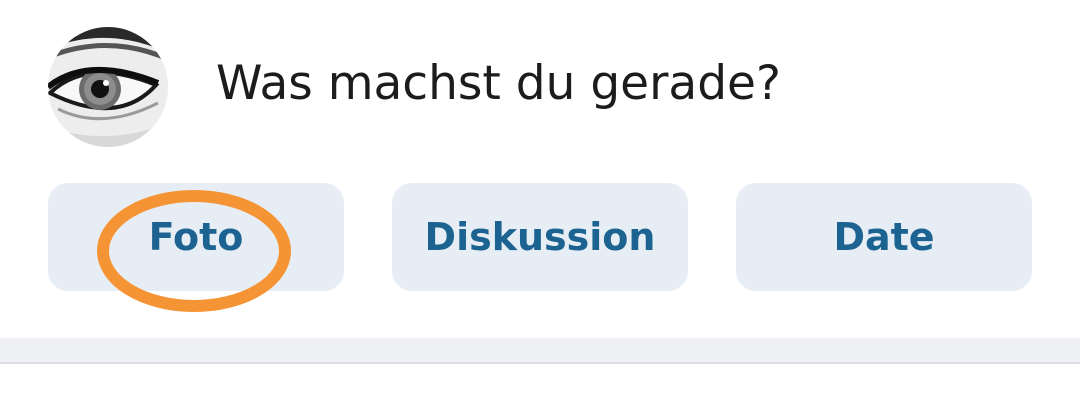  I want to click on feed-area, so click(540, 382).